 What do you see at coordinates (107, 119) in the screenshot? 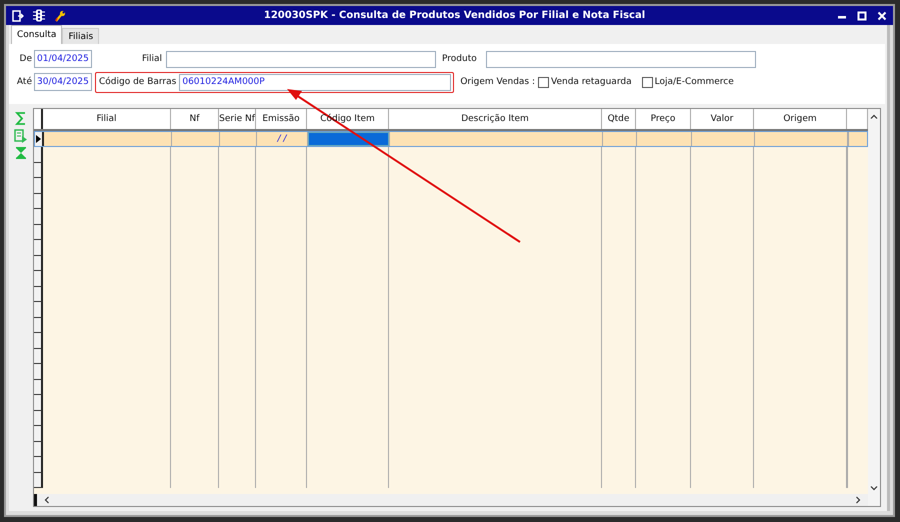
I see `column-header: Filial` at bounding box center [107, 119].